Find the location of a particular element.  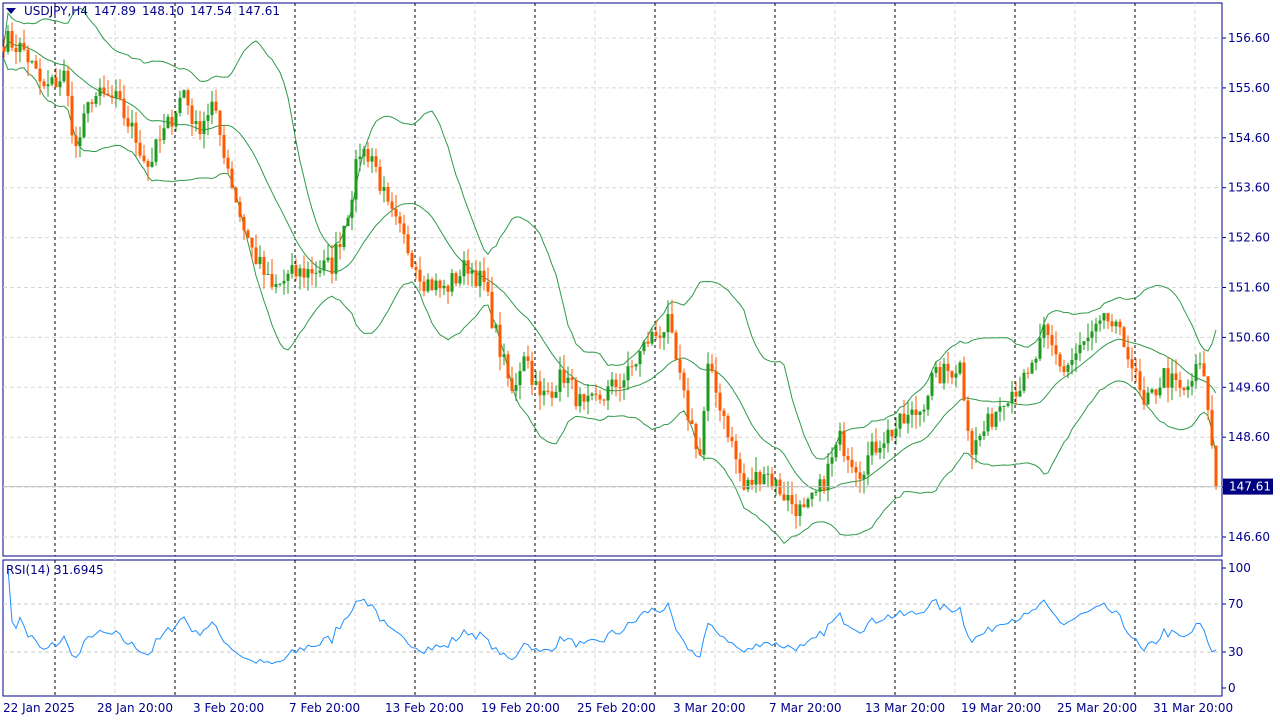

rsi-label: RSI(14) 31.6945 is located at coordinates (55, 570).